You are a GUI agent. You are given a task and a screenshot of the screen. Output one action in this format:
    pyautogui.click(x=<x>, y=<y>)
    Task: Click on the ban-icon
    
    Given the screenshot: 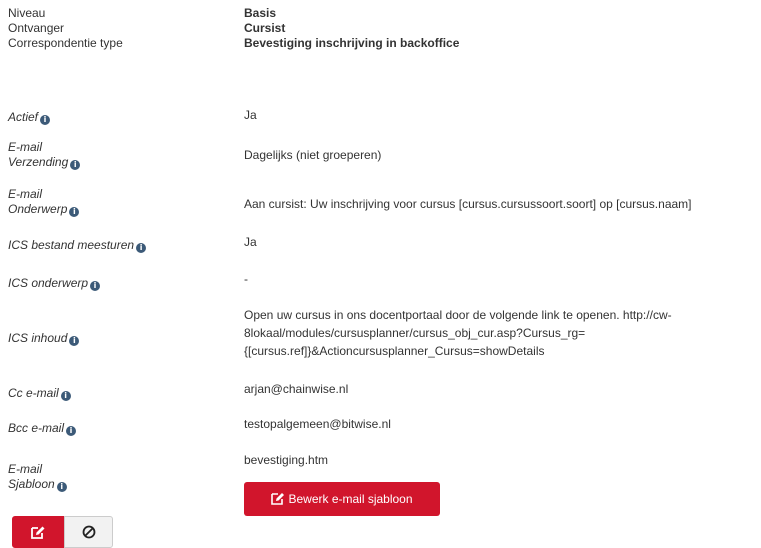 What is the action you would take?
    pyautogui.click(x=89, y=532)
    